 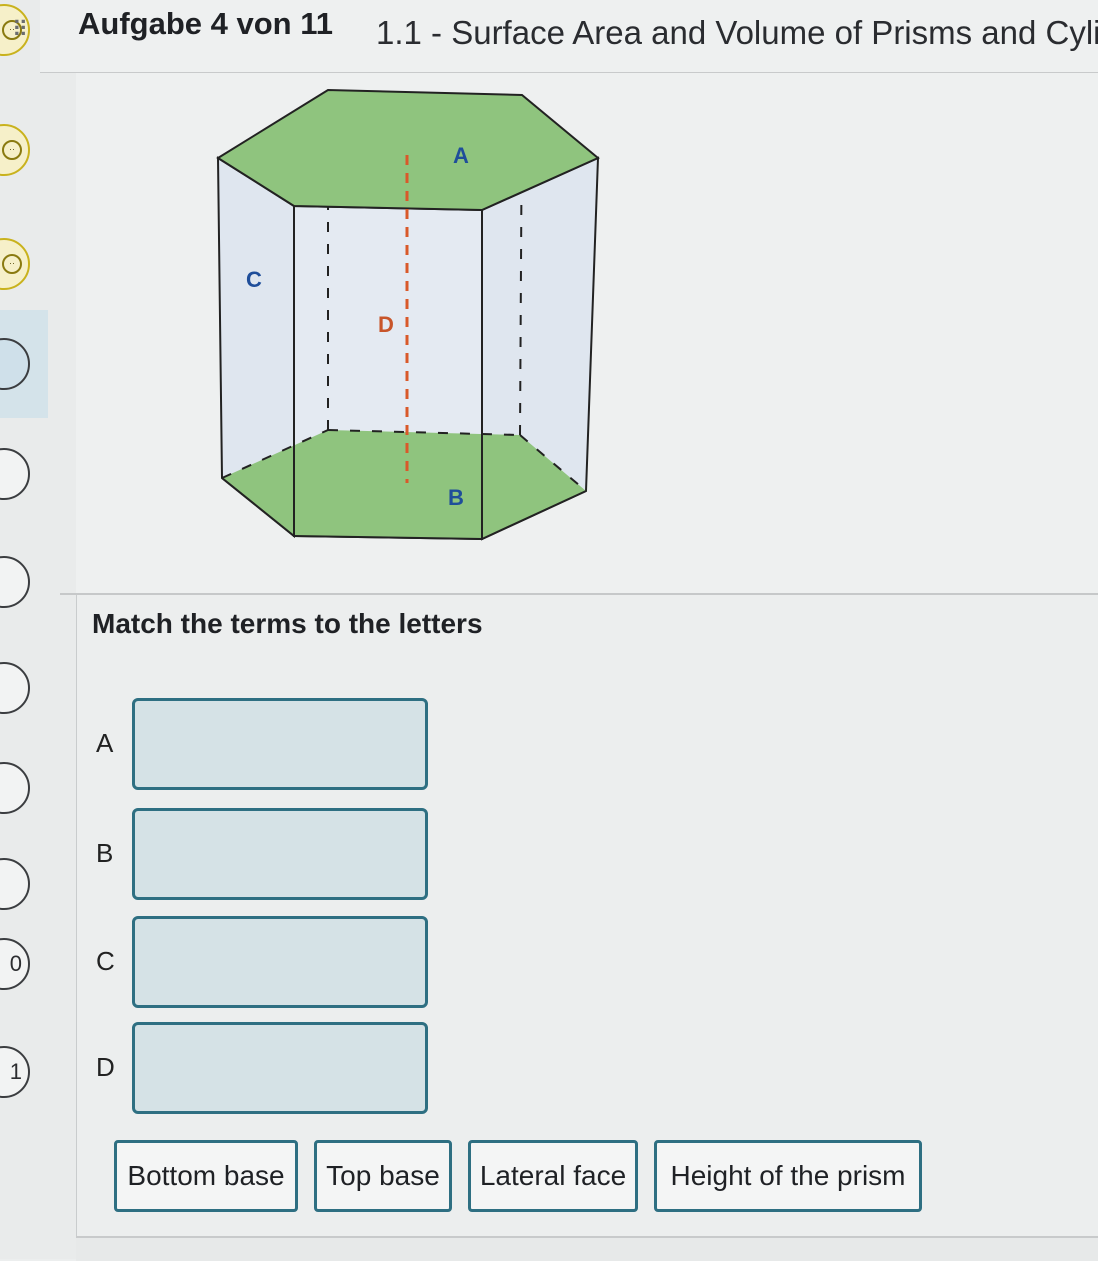 What do you see at coordinates (12, 150) in the screenshot?
I see `smiley-face-icon: ··` at bounding box center [12, 150].